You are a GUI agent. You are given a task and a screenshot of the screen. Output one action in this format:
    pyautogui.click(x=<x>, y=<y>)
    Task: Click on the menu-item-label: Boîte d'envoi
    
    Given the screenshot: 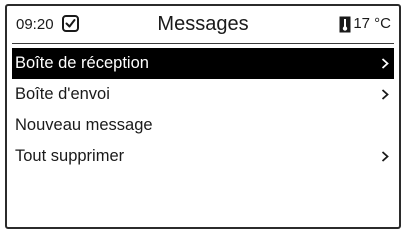 What is the action you would take?
    pyautogui.click(x=62, y=94)
    